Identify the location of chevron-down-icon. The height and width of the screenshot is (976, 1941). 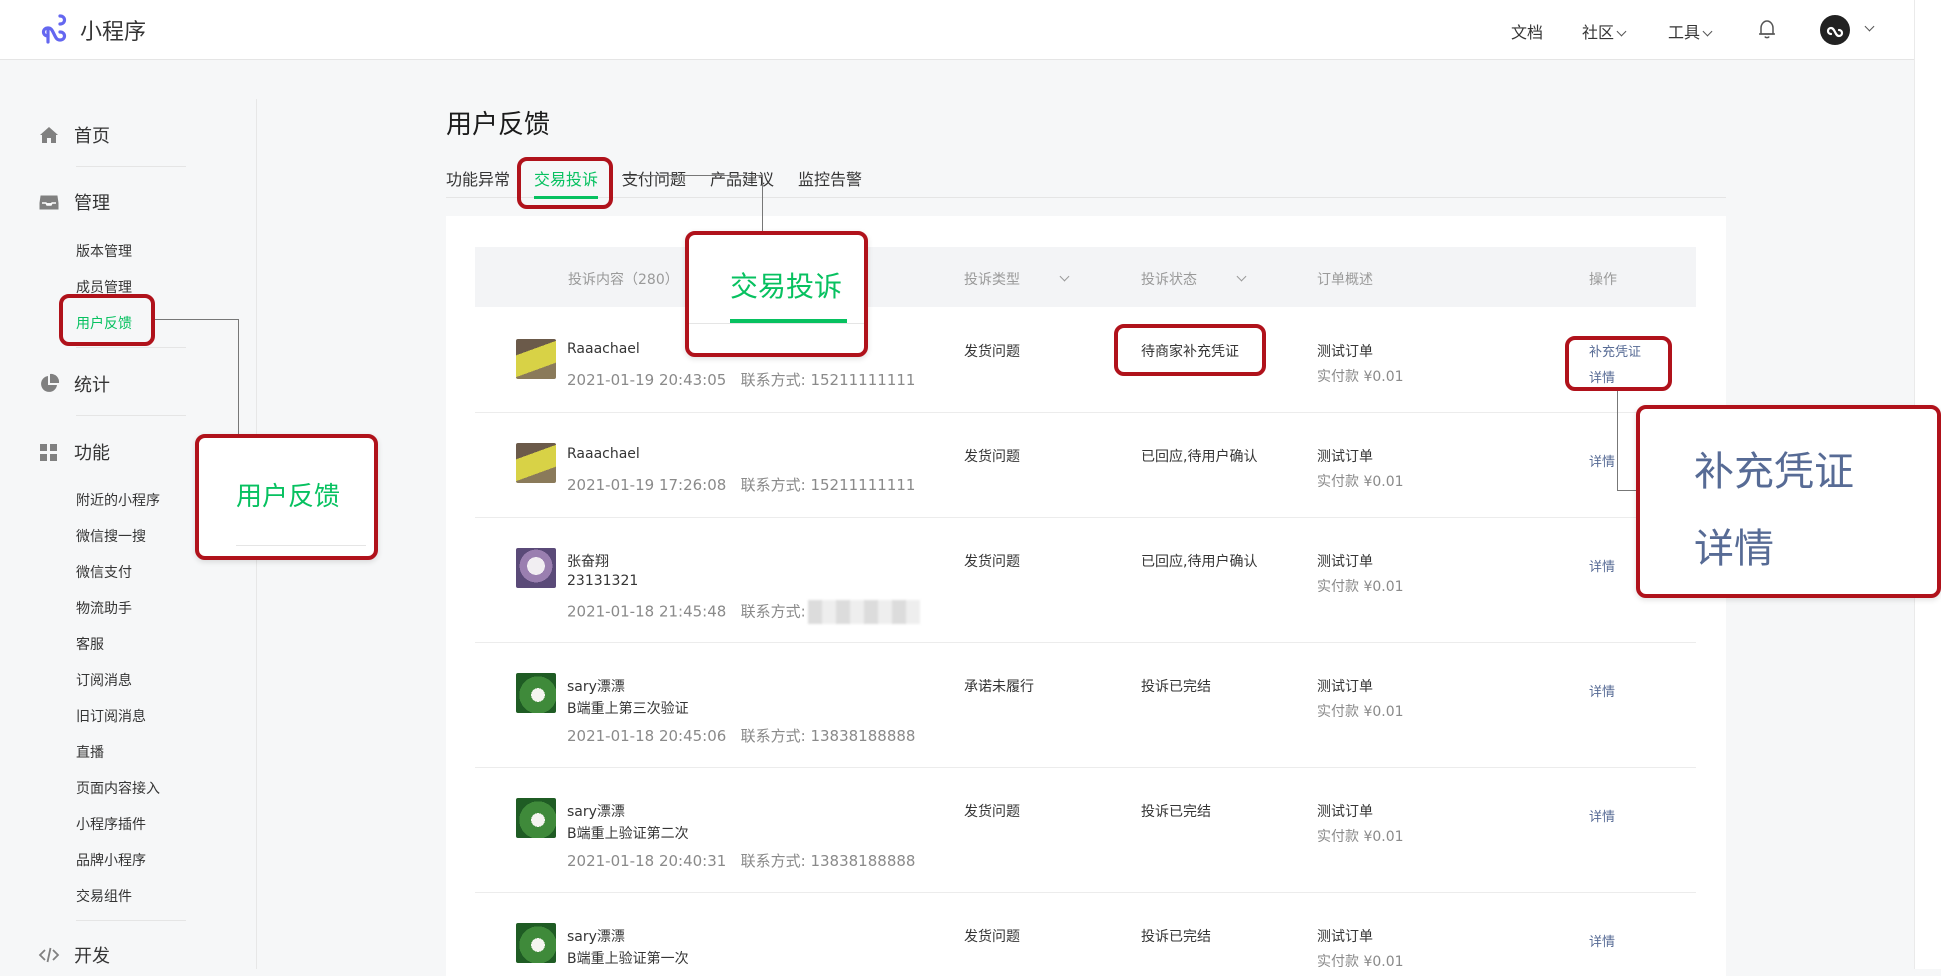
(1869, 26).